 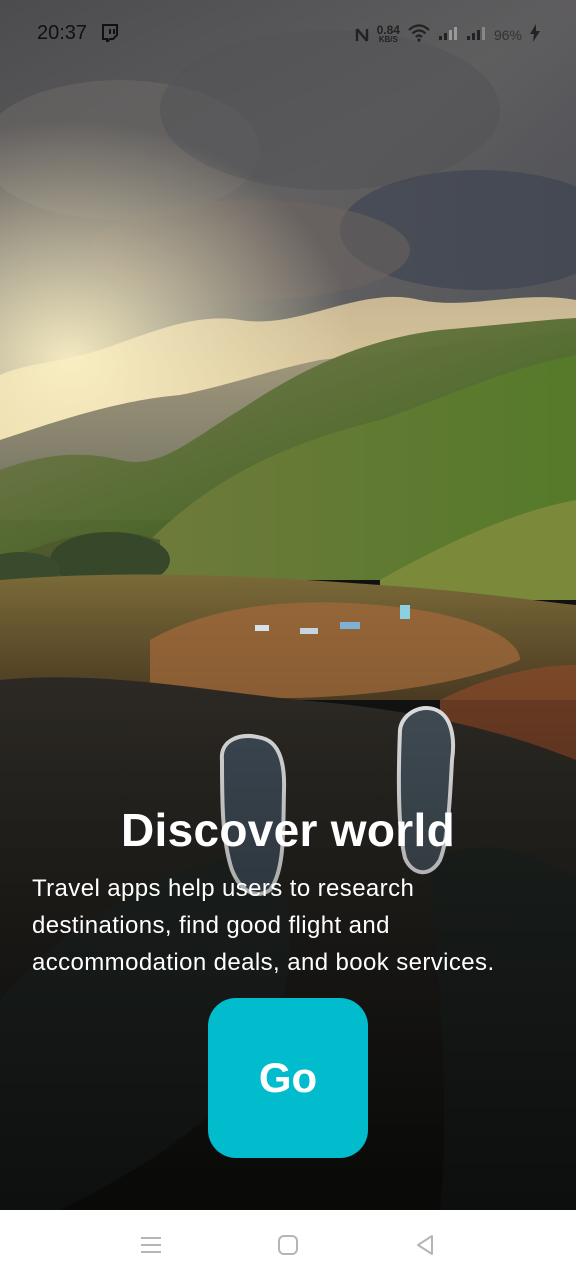 What do you see at coordinates (288, 1078) in the screenshot?
I see `go-button: Go` at bounding box center [288, 1078].